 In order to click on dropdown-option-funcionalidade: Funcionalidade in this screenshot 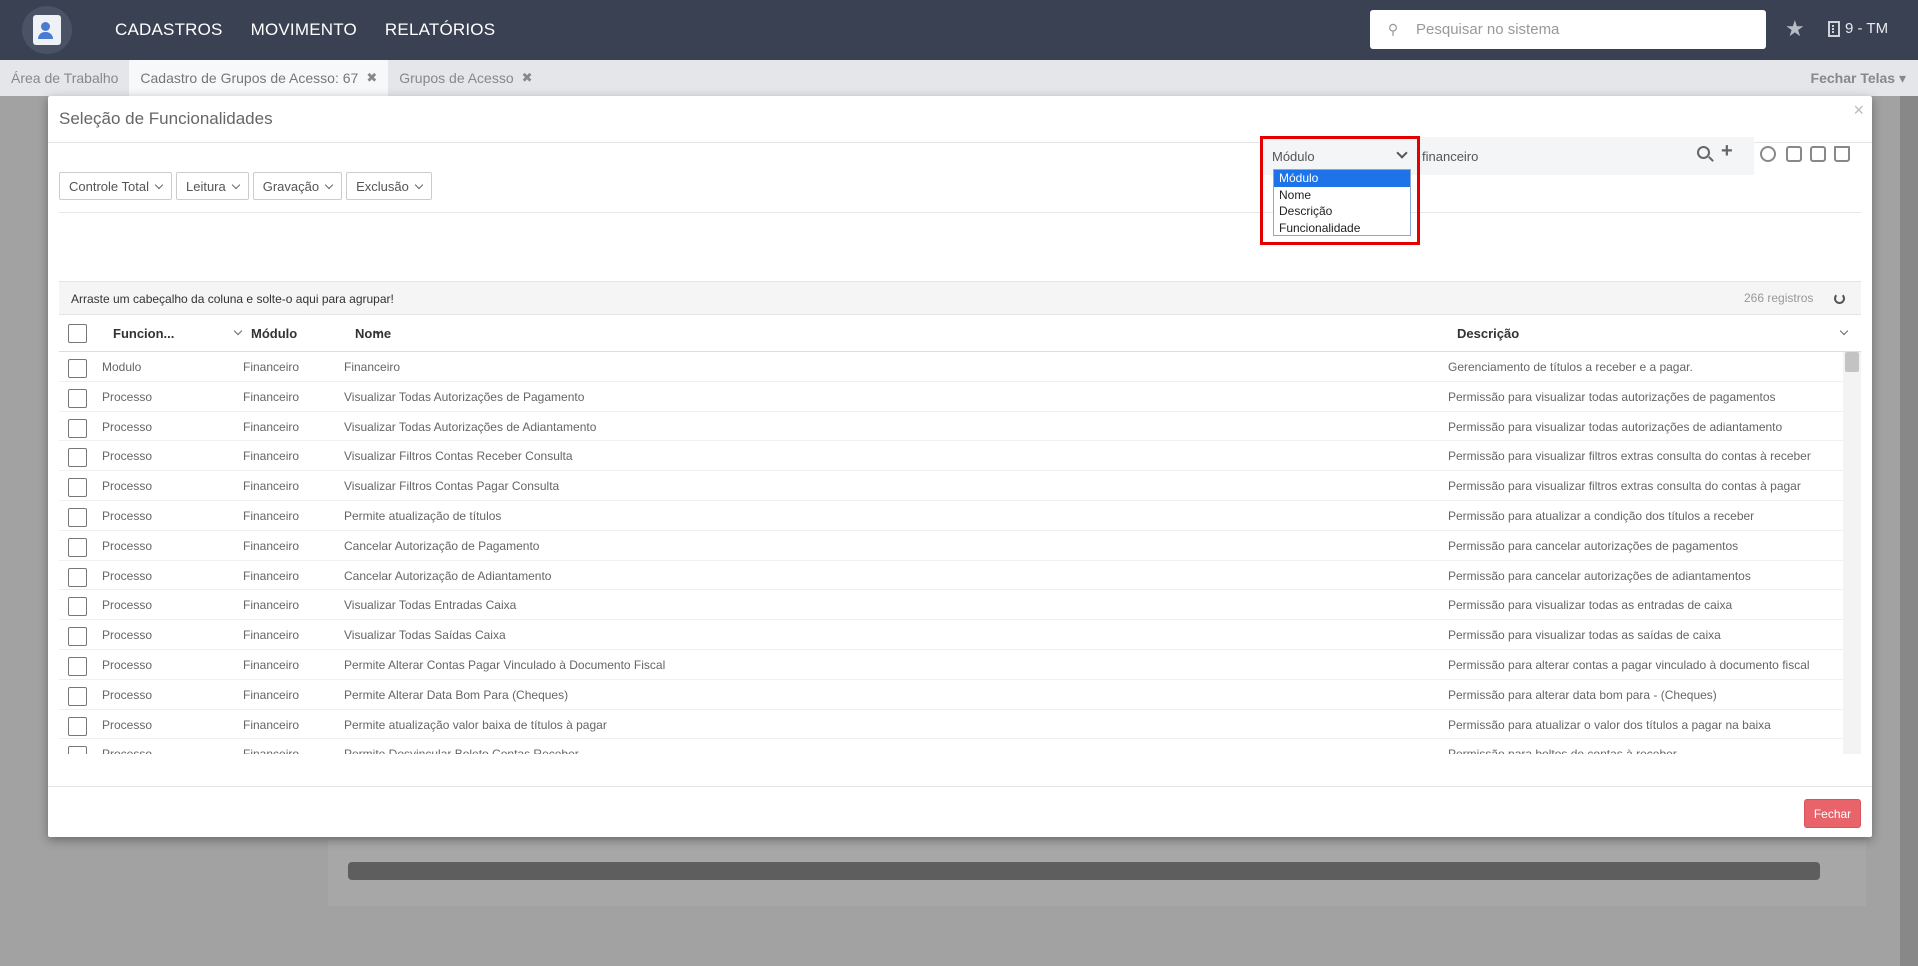, I will do `click(1342, 228)`.